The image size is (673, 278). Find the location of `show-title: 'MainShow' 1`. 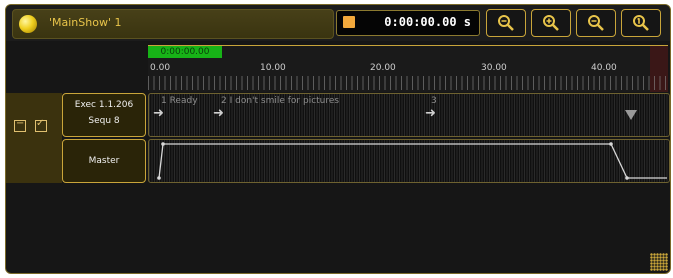

show-title: 'MainShow' 1 is located at coordinates (85, 22).